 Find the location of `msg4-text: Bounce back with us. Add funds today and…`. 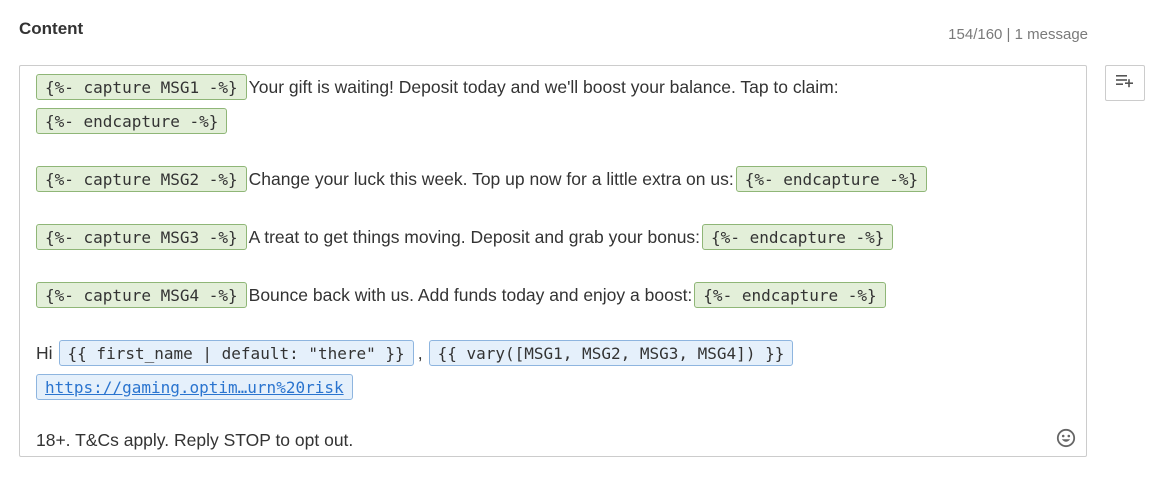

msg4-text: Bounce back with us. Add funds today and… is located at coordinates (470, 294).